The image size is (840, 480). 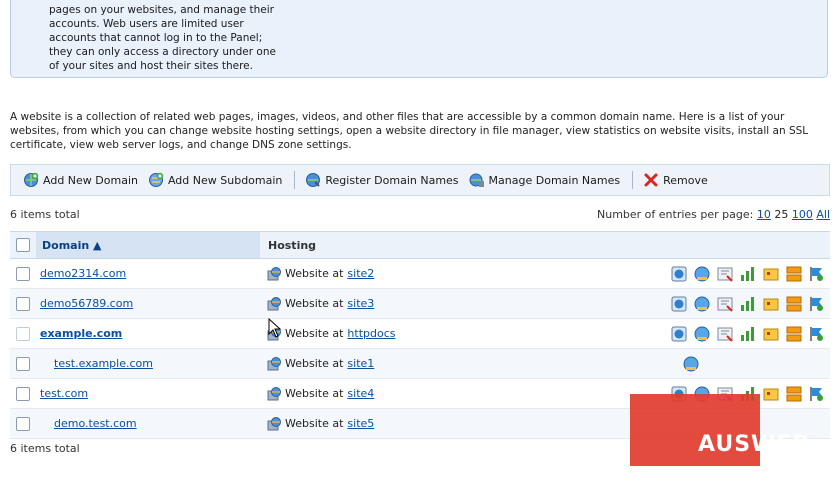 I want to click on per-page-25-current: 25, so click(x=781, y=214).